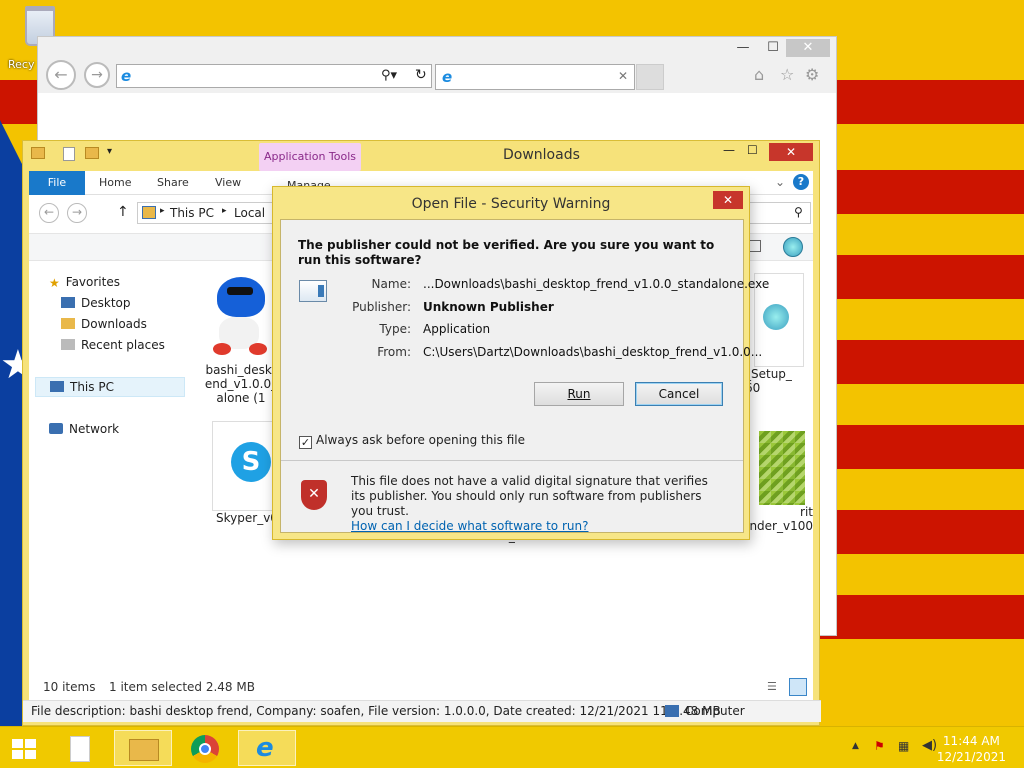 This screenshot has height=768, width=1024. What do you see at coordinates (241, 318) in the screenshot?
I see `blue-character-icon` at bounding box center [241, 318].